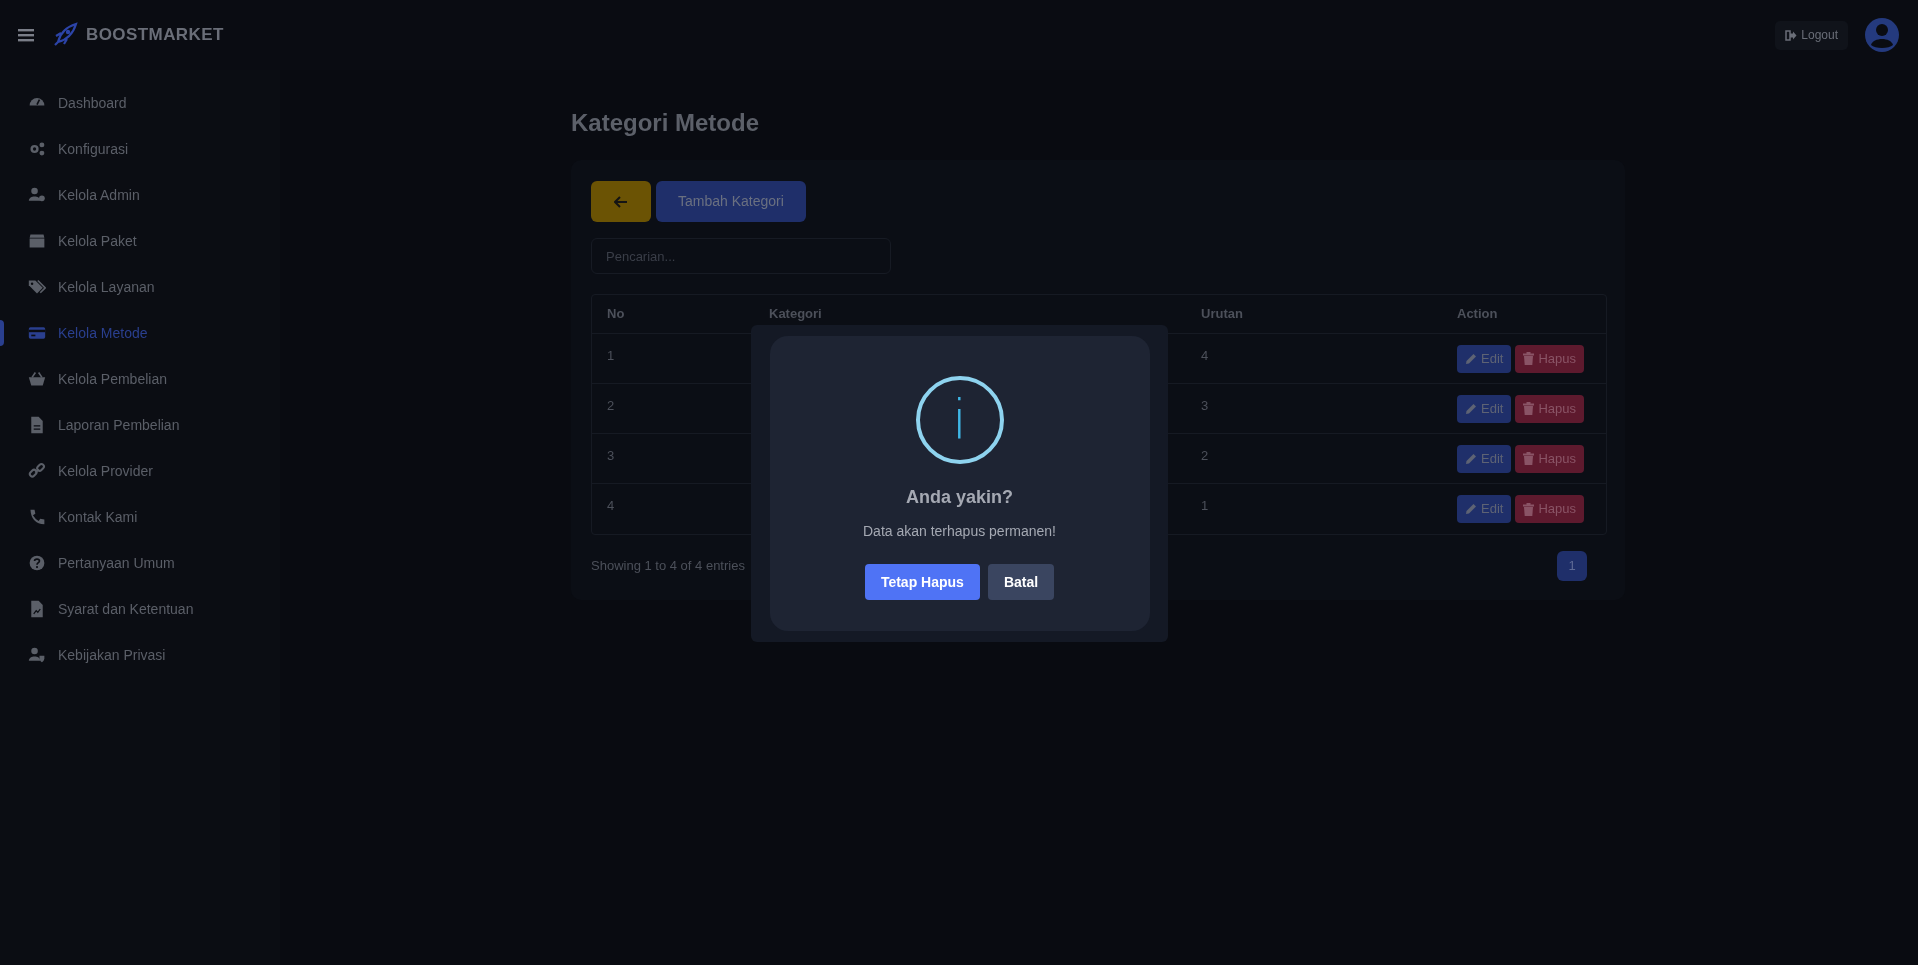 The image size is (1918, 965). I want to click on add-category-button: Tambah Kategori, so click(731, 201).